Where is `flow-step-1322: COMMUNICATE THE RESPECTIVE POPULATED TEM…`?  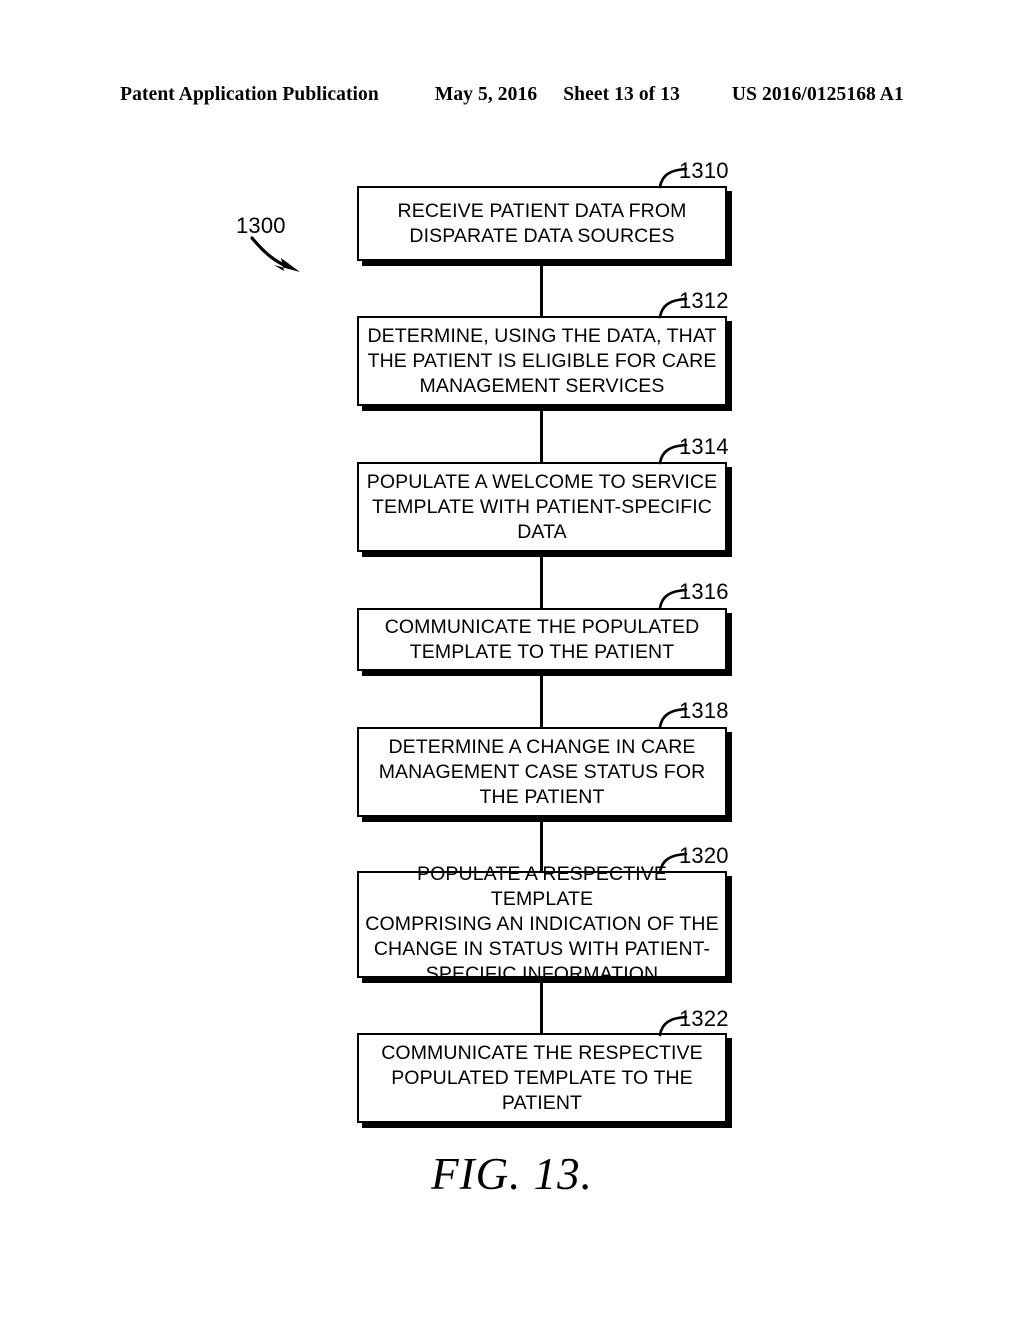
flow-step-1322: COMMUNICATE THE RESPECTIVE POPULATED TEM… is located at coordinates (542, 1078).